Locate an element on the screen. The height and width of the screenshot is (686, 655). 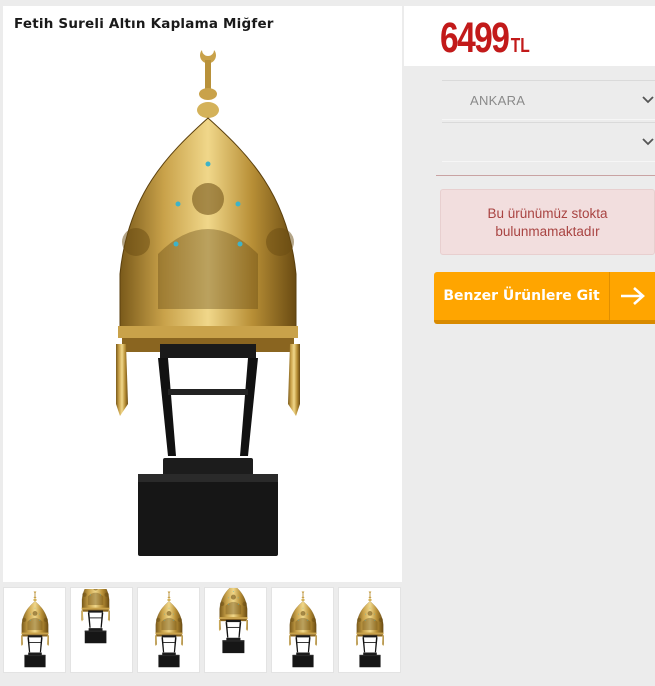
divider is located at coordinates (545, 175).